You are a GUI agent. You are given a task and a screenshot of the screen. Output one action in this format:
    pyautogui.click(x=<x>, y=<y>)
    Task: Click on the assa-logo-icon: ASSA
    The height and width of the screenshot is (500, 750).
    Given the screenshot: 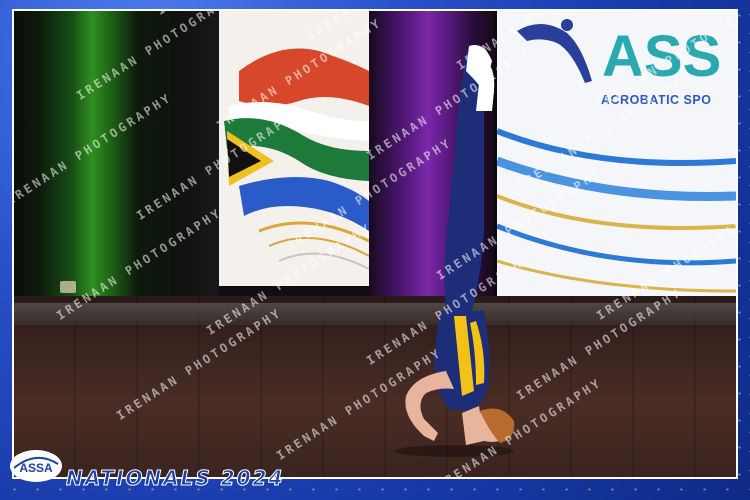 What is the action you would take?
    pyautogui.click(x=36, y=466)
    